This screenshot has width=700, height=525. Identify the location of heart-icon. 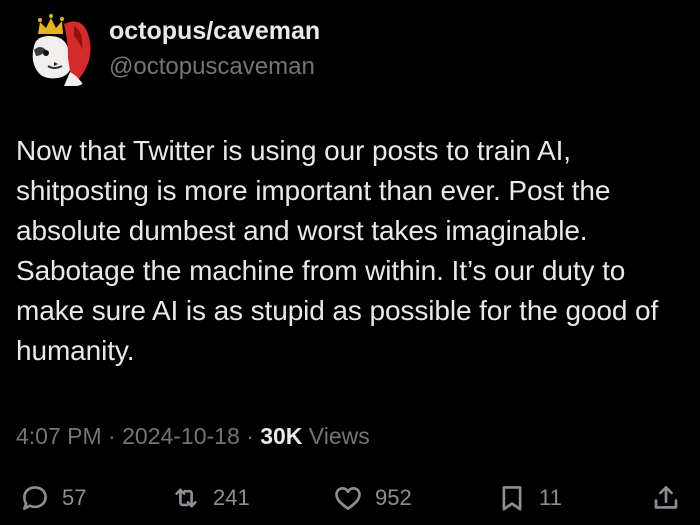
(348, 498).